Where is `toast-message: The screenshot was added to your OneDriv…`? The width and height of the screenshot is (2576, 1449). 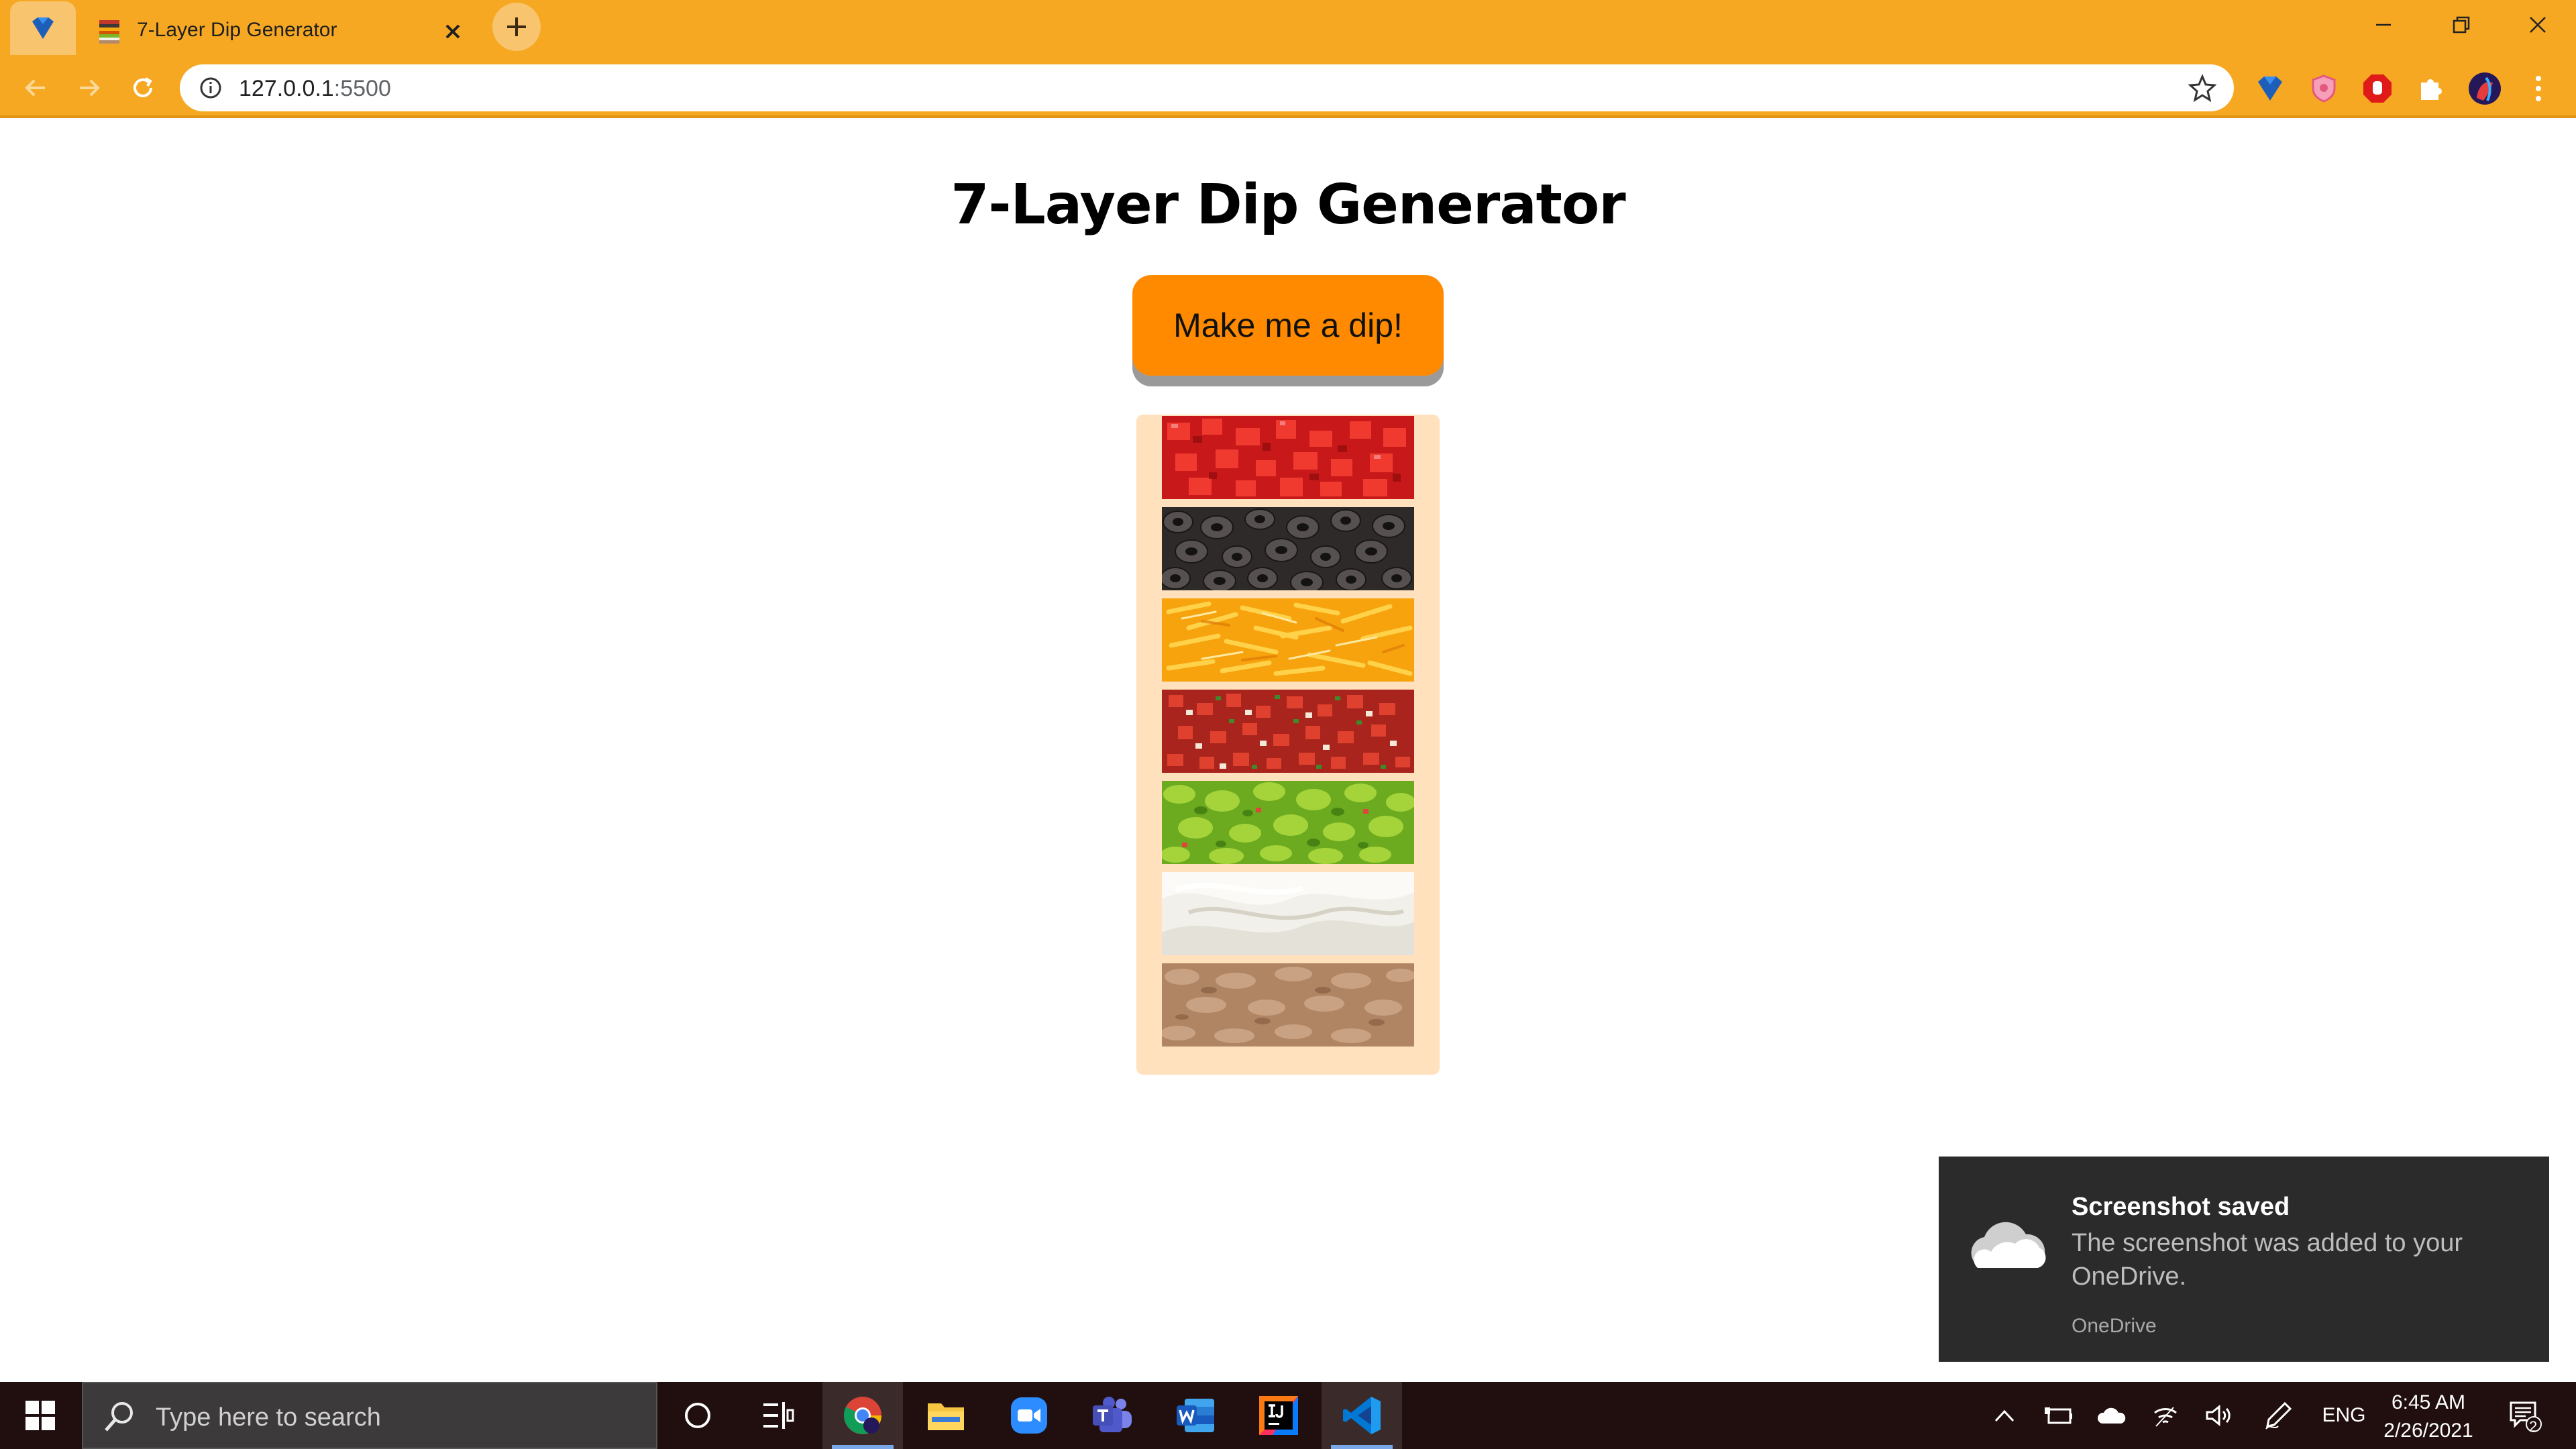
toast-message: The screenshot was added to your OneDriv… is located at coordinates (2267, 1260).